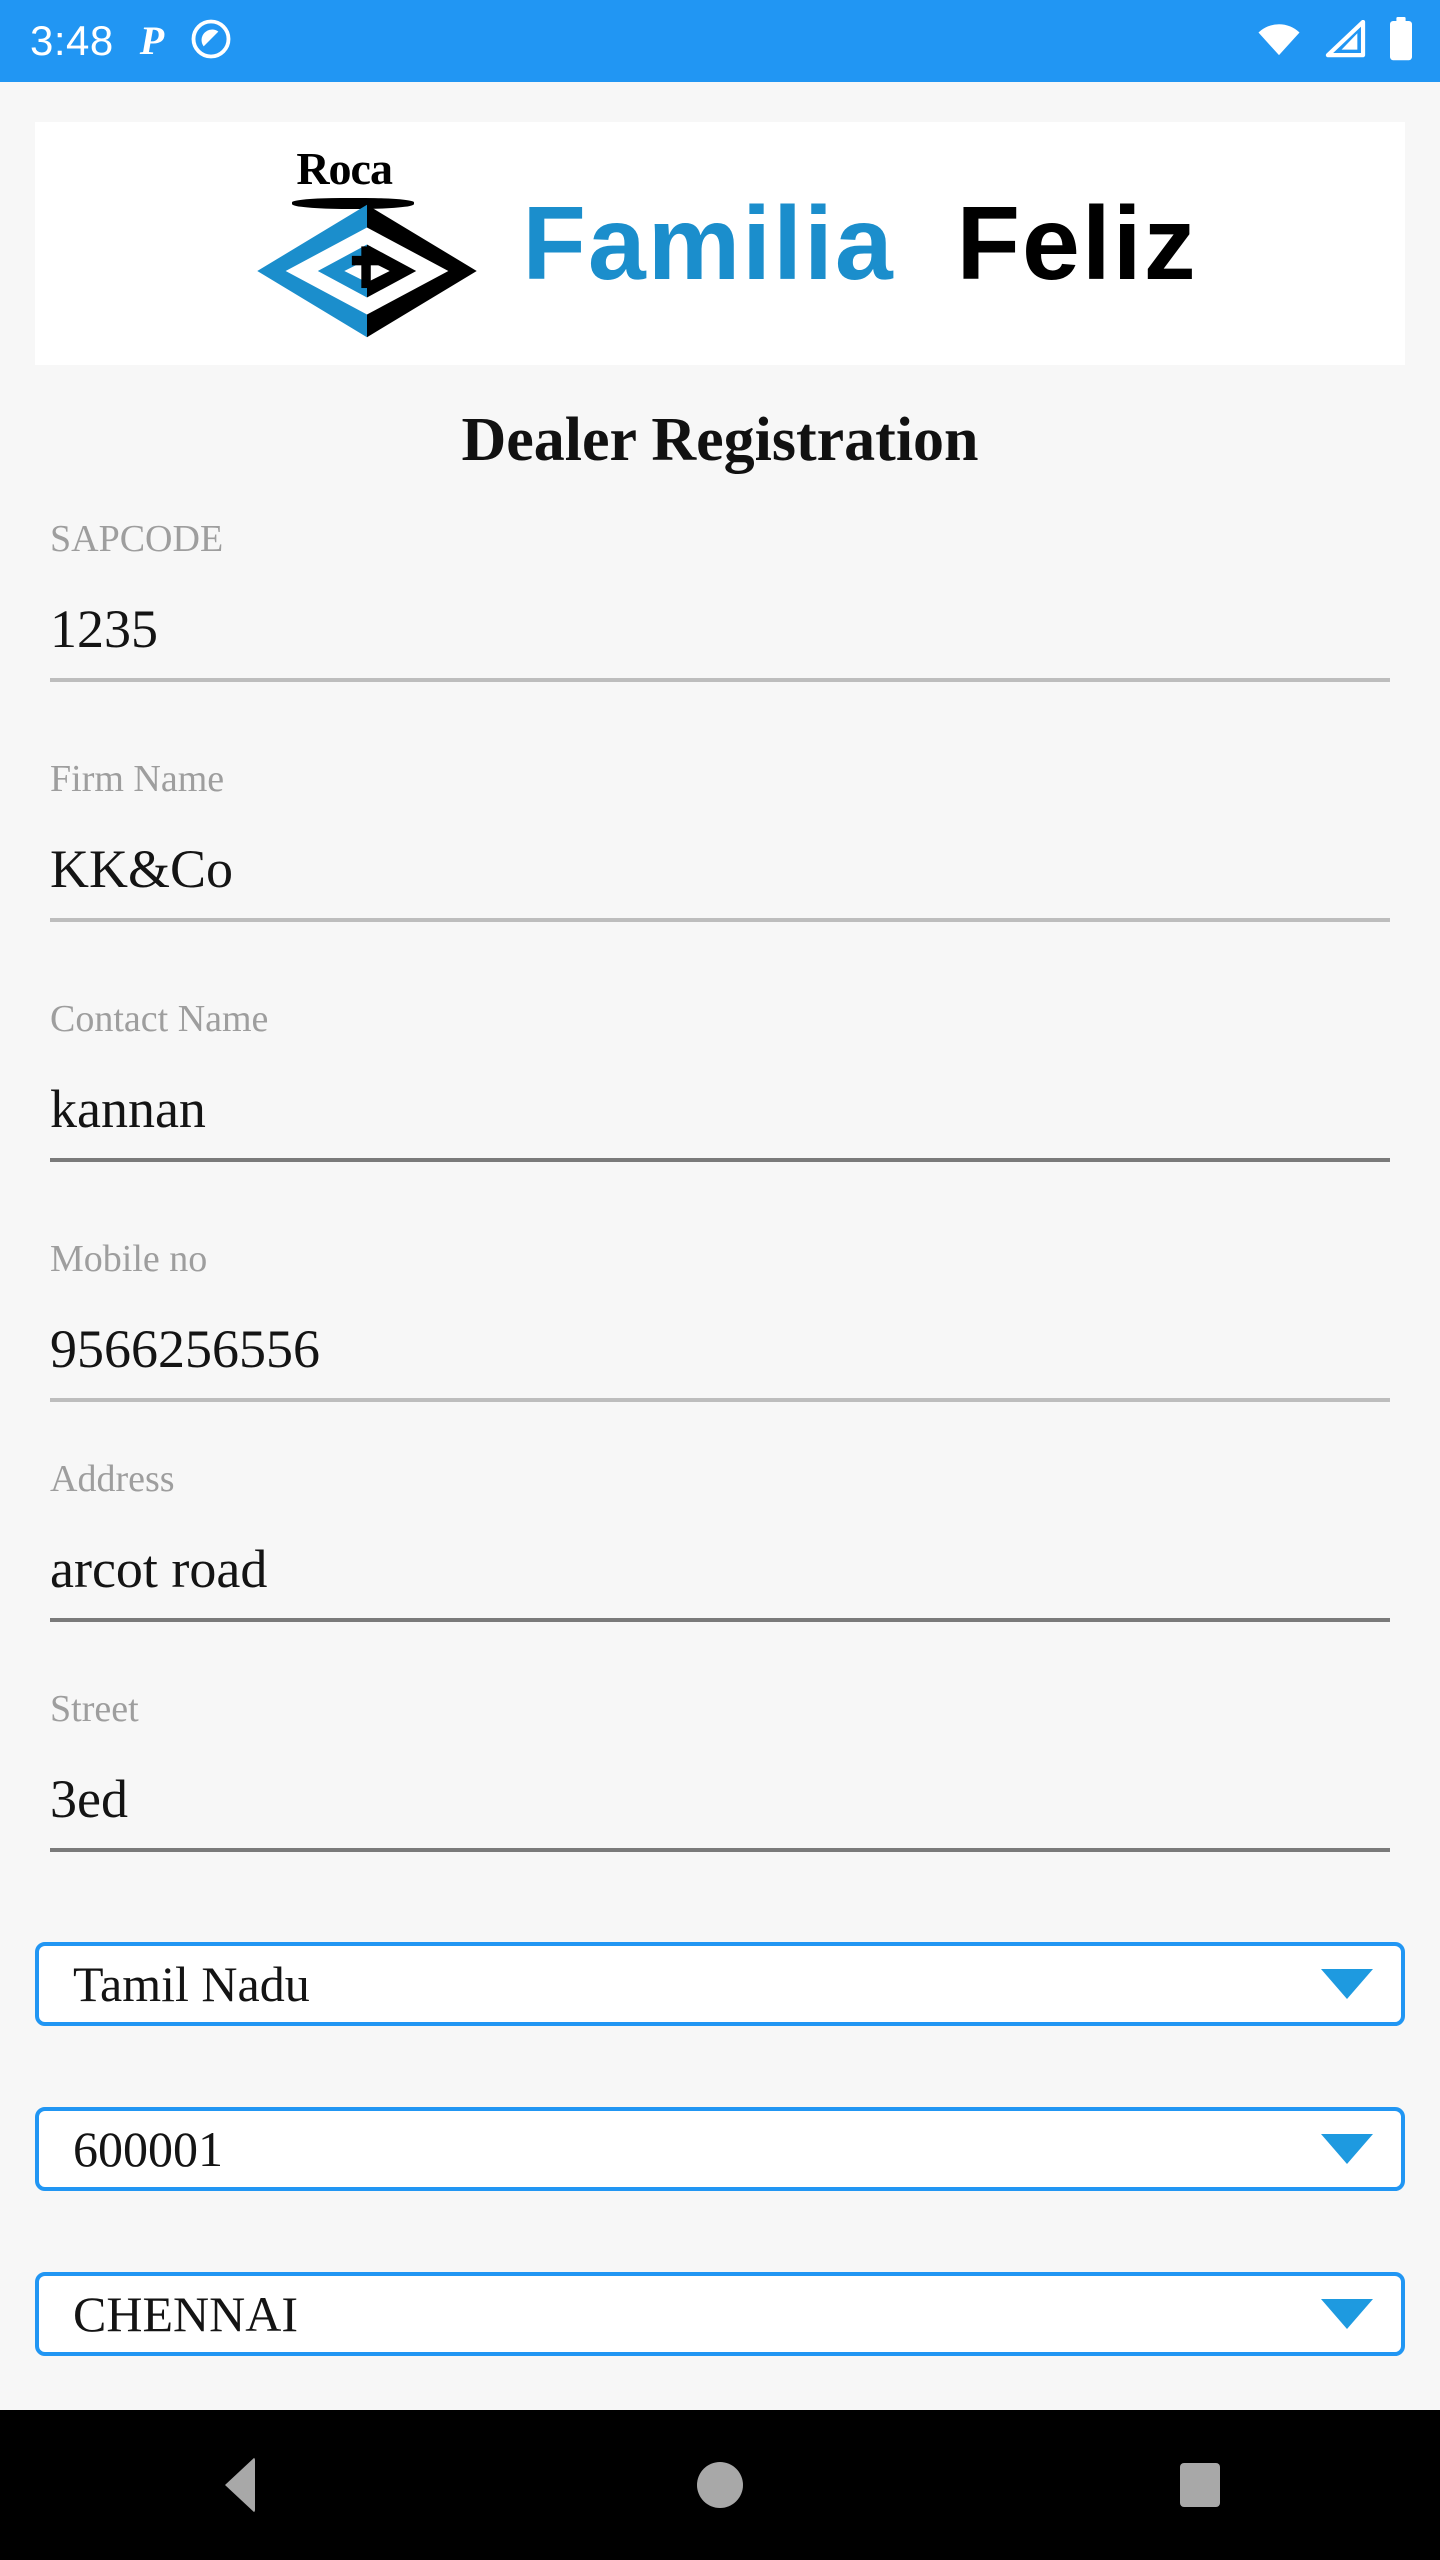 This screenshot has height=2560, width=1440. I want to click on dropdown-city-value: CHENNAI, so click(185, 2314).